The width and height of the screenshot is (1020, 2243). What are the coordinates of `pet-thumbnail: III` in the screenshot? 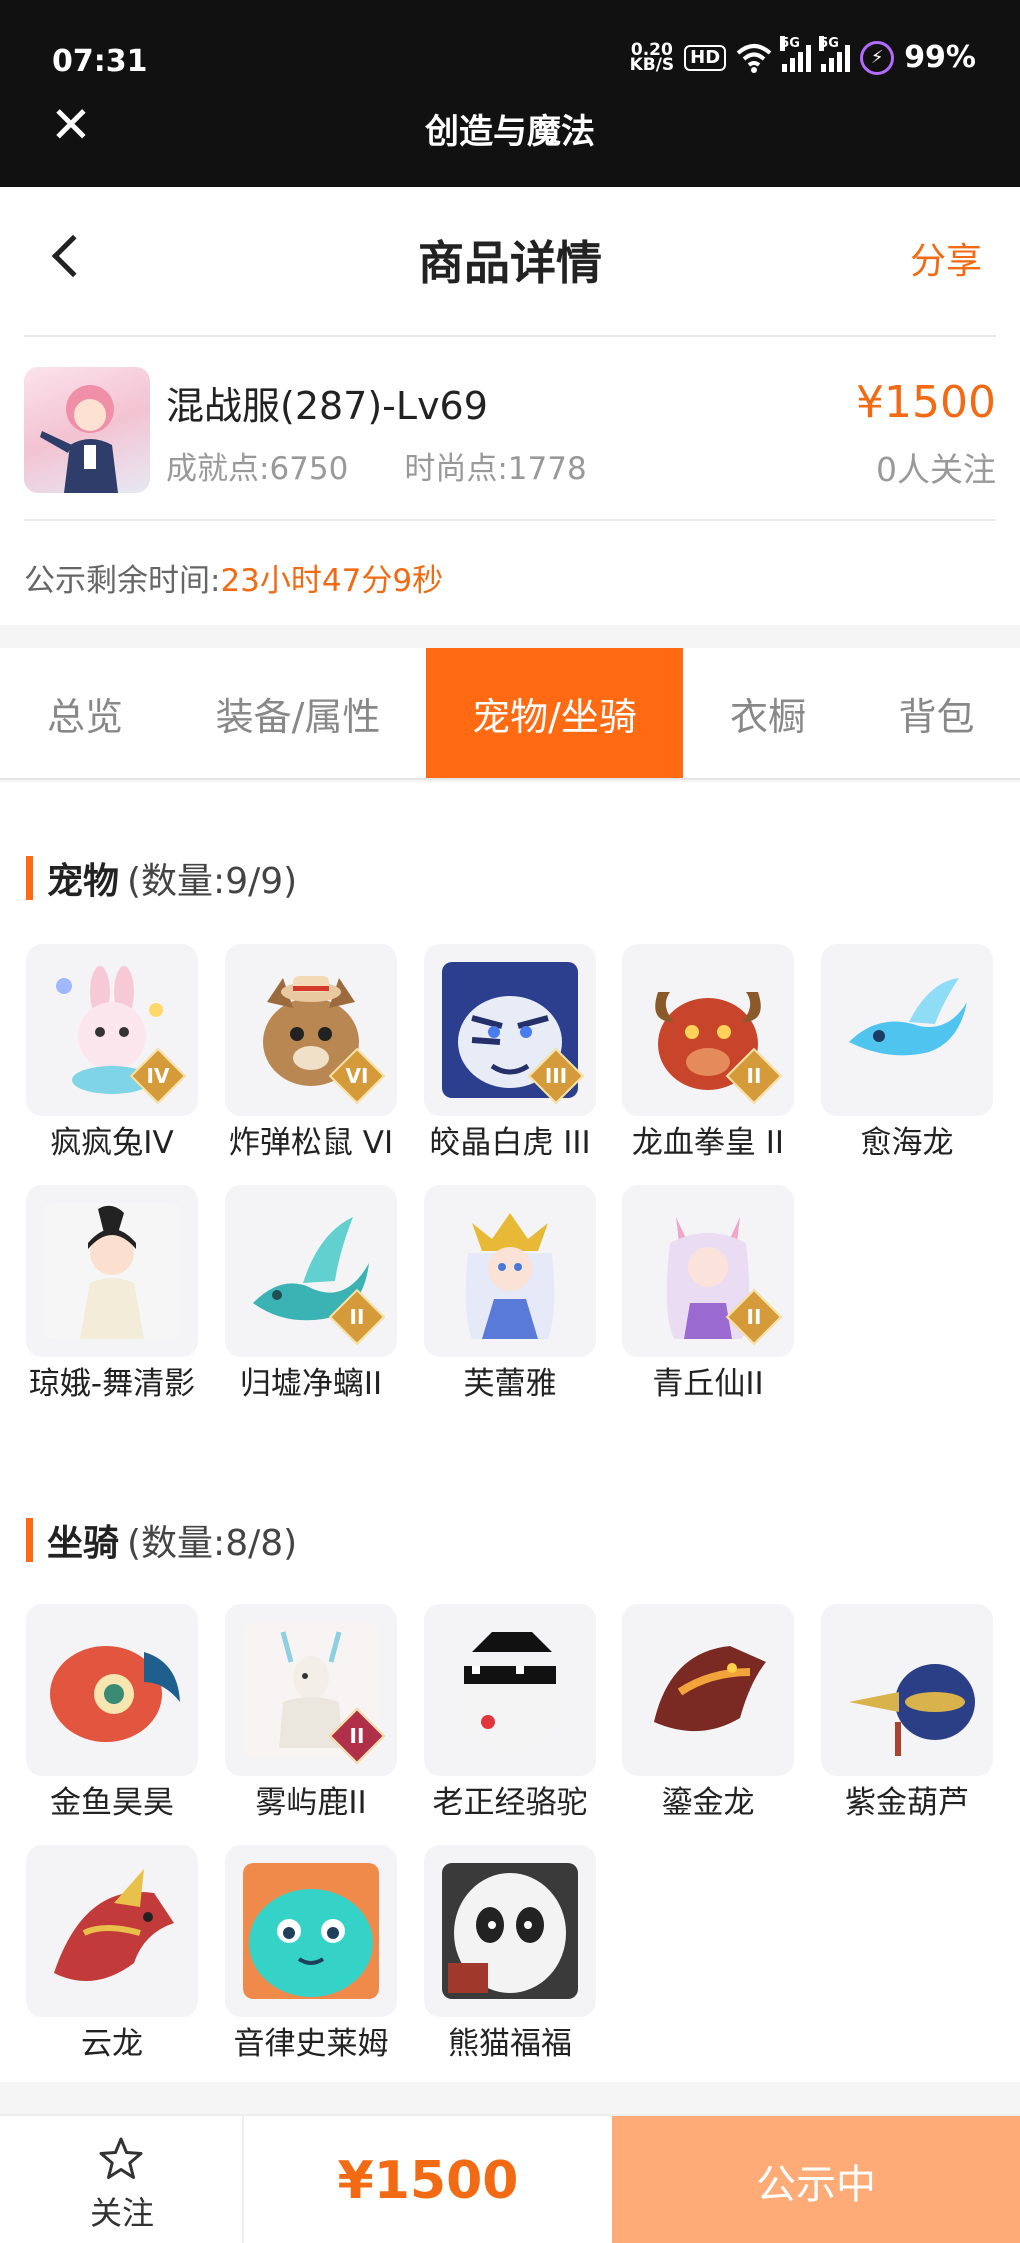 It's located at (510, 1030).